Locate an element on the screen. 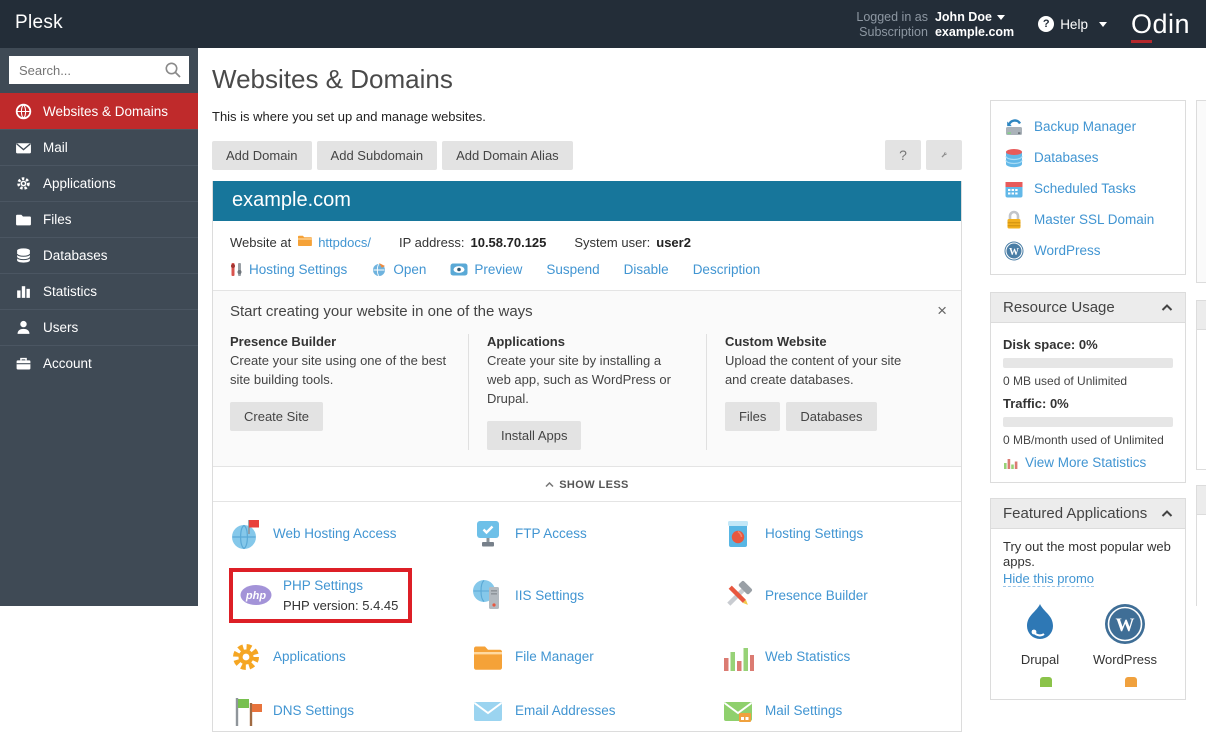 This screenshot has width=1206, height=732. sidebar-item-label: Databases is located at coordinates (75, 255).